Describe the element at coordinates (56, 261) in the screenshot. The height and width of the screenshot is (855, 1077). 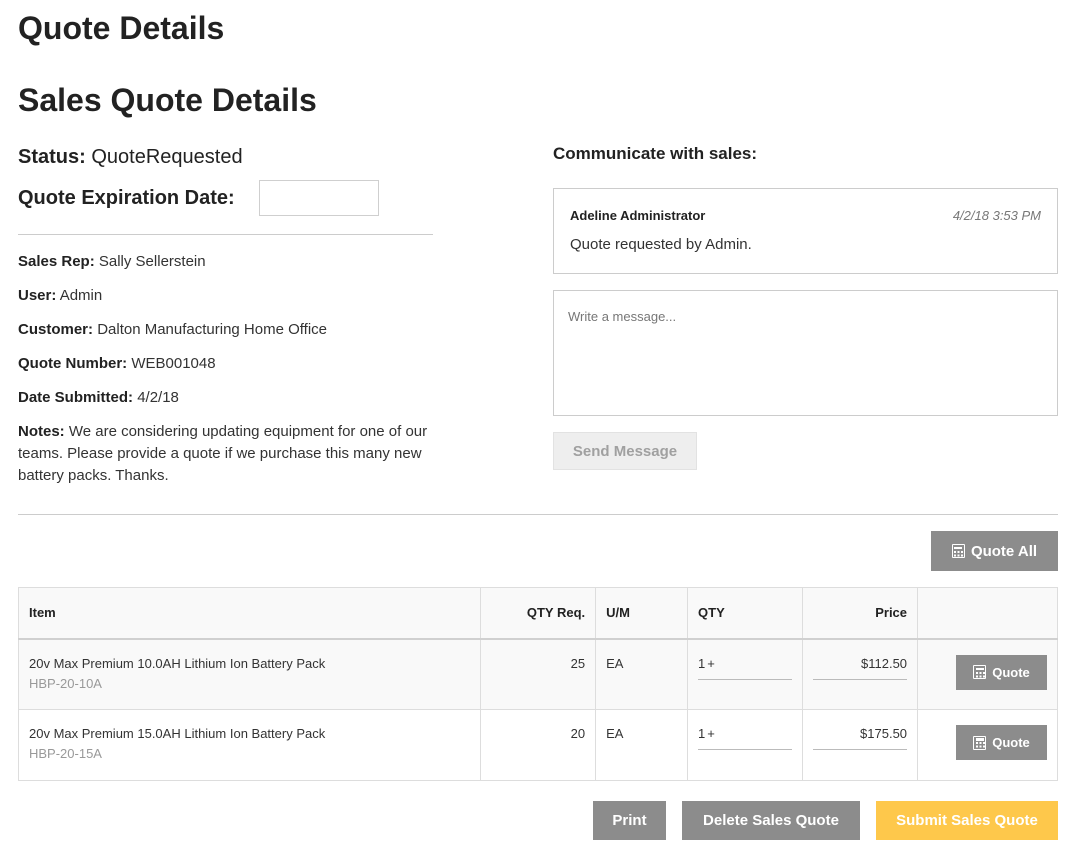
I see `sales-rep-label: Sales Rep:` at that location.